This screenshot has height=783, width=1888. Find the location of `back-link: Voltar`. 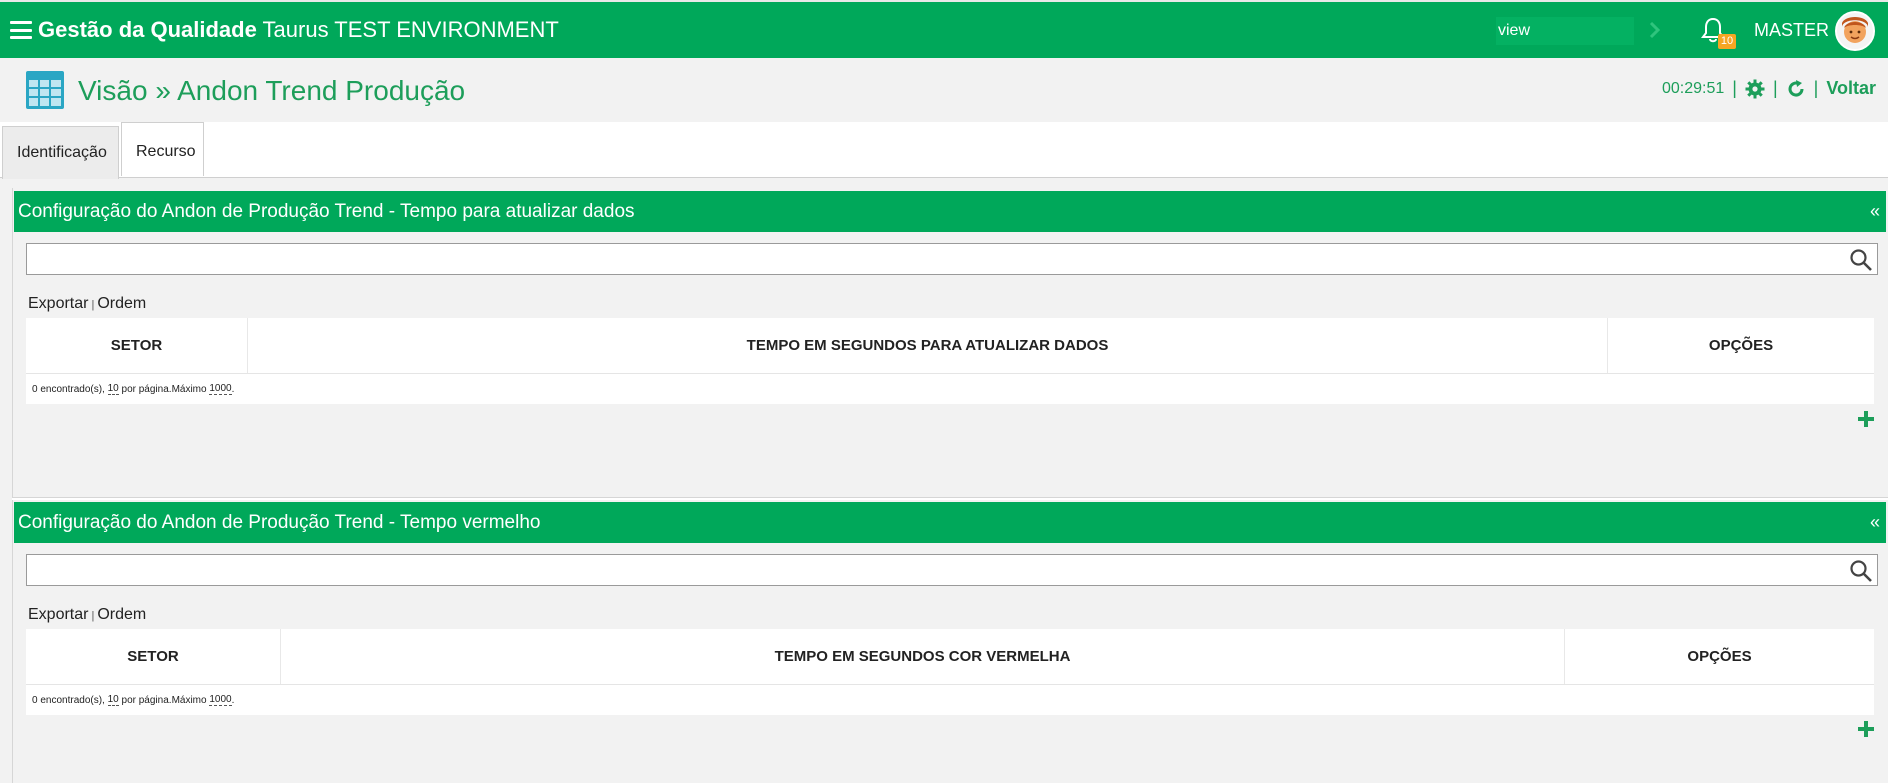

back-link: Voltar is located at coordinates (1851, 88).